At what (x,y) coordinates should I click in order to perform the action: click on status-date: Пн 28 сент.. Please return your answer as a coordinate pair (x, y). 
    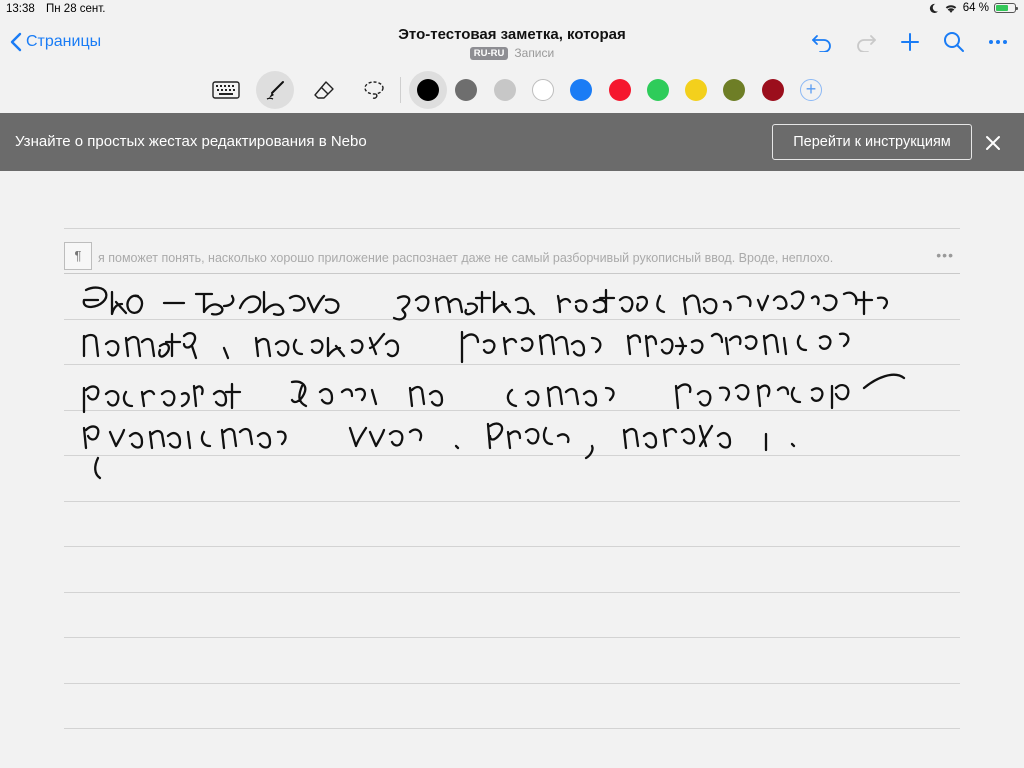
    Looking at the image, I should click on (75, 9).